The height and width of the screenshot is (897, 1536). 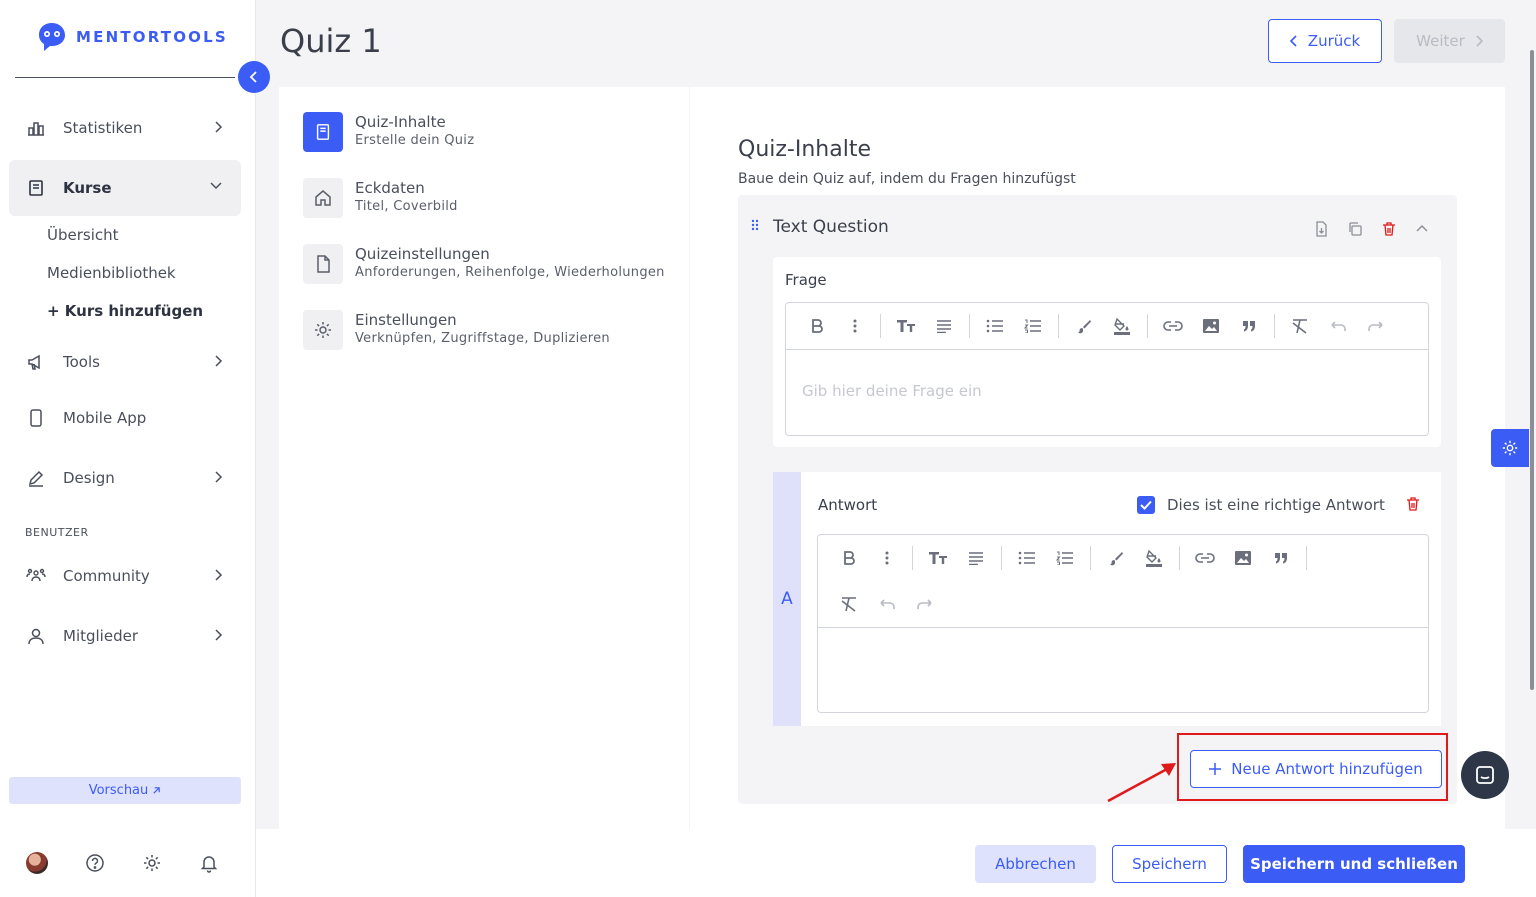 What do you see at coordinates (1355, 229) in the screenshot?
I see `duplicate-icon` at bounding box center [1355, 229].